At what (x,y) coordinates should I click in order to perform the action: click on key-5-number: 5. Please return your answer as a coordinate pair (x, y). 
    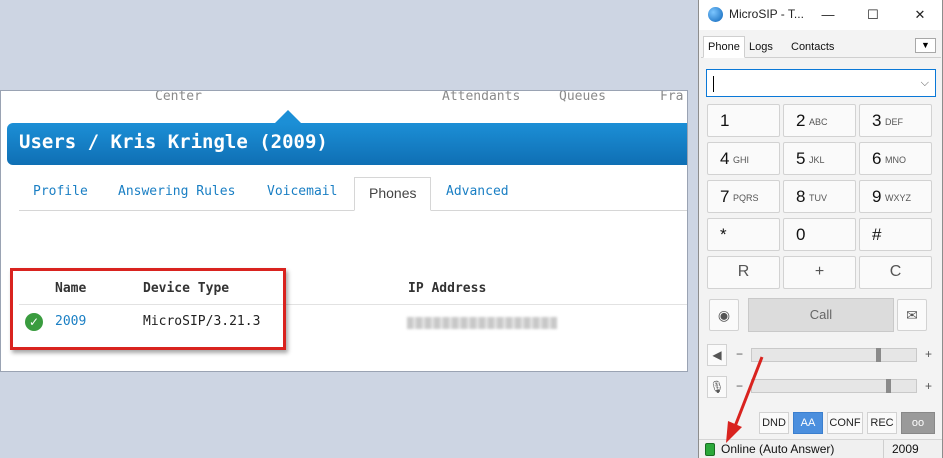
    Looking at the image, I should click on (801, 158).